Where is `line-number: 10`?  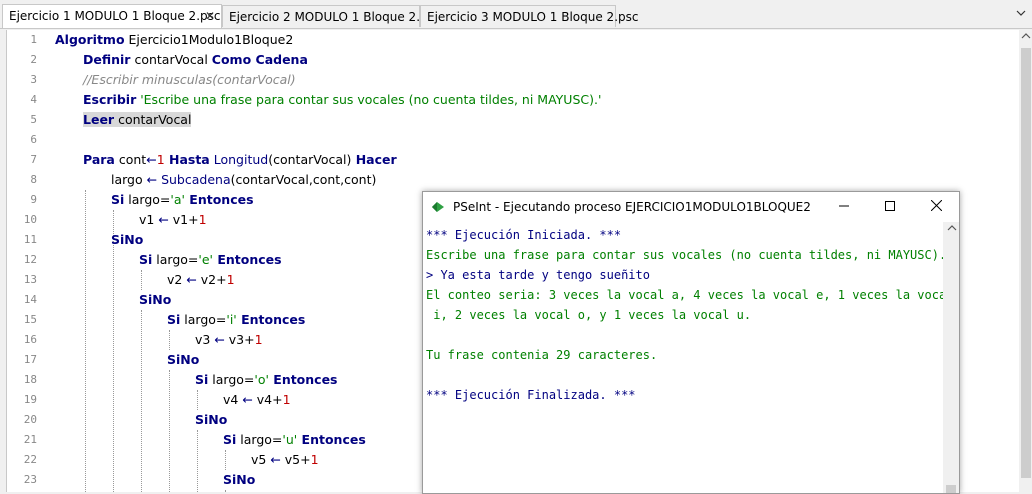 line-number: 10 is located at coordinates (30, 219).